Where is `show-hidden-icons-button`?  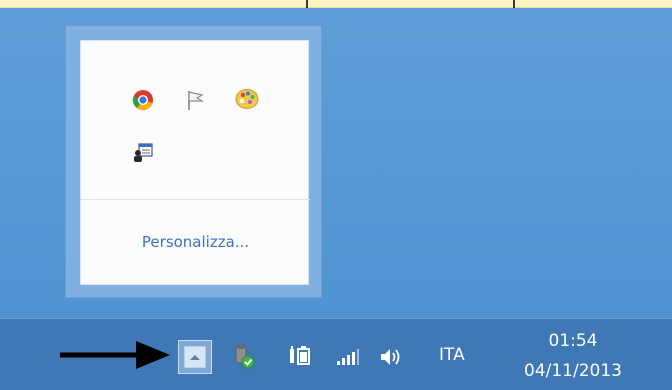
show-hidden-icons-button is located at coordinates (195, 357).